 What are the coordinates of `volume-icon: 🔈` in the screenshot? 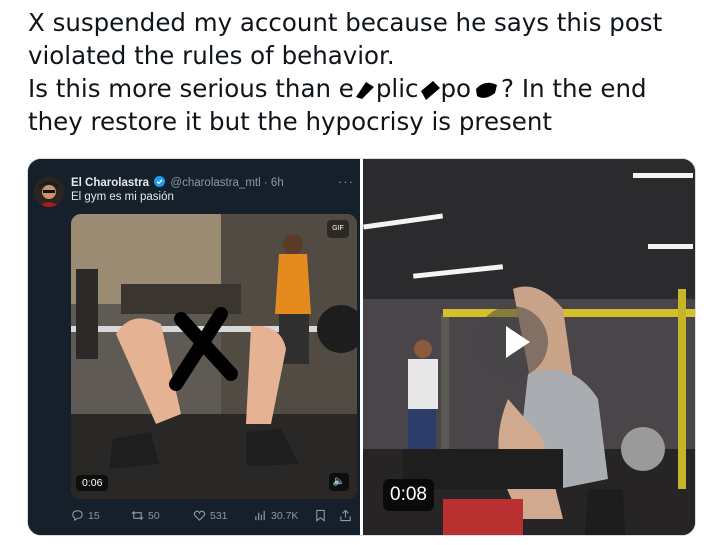 It's located at (339, 482).